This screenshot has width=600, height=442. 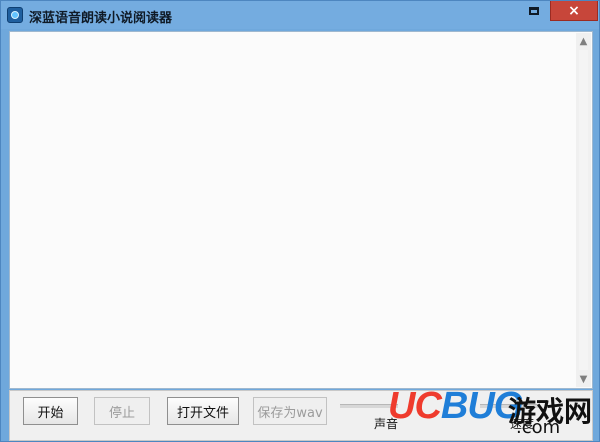 I want to click on speed-label: 速度, so click(x=522, y=424).